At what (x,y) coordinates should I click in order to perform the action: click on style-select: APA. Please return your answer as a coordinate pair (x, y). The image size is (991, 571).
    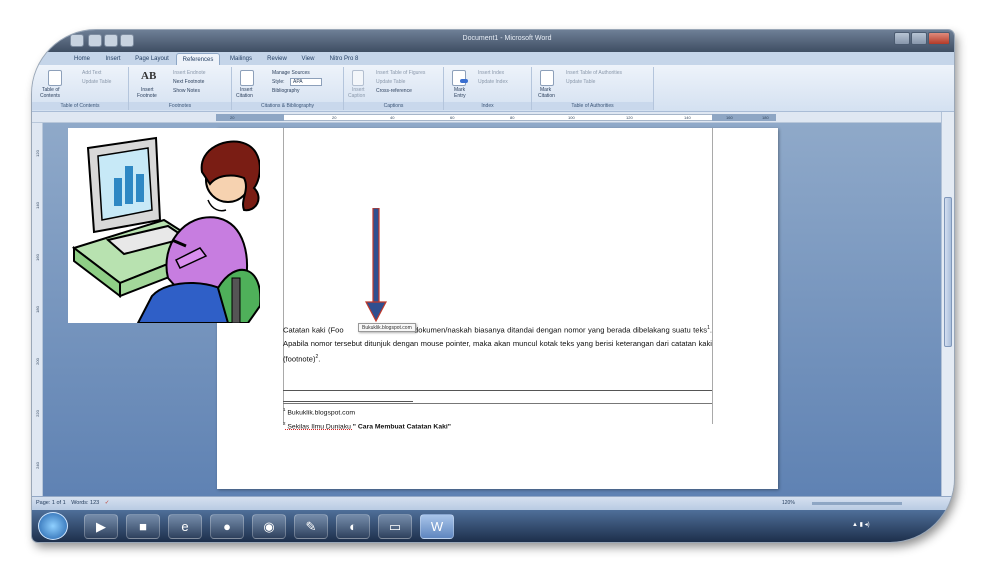
    Looking at the image, I should click on (306, 82).